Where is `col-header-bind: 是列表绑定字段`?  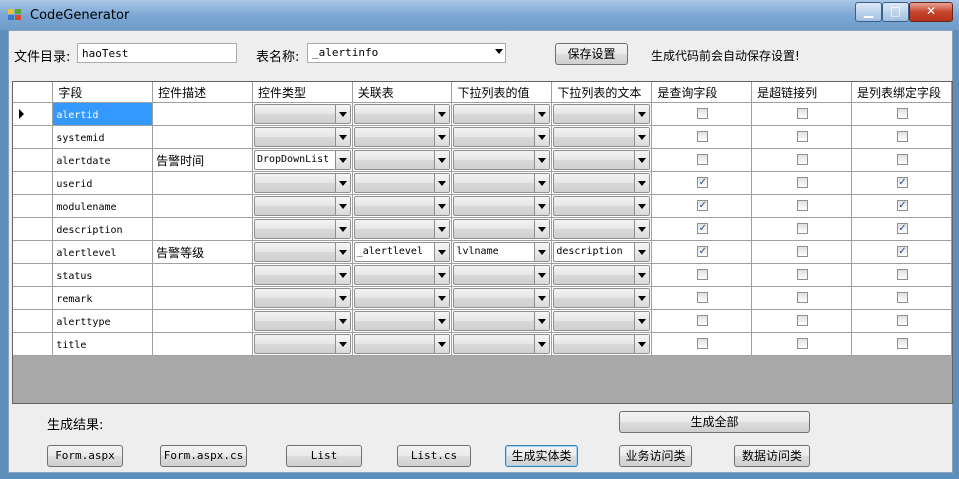
col-header-bind: 是列表绑定字段 is located at coordinates (901, 92).